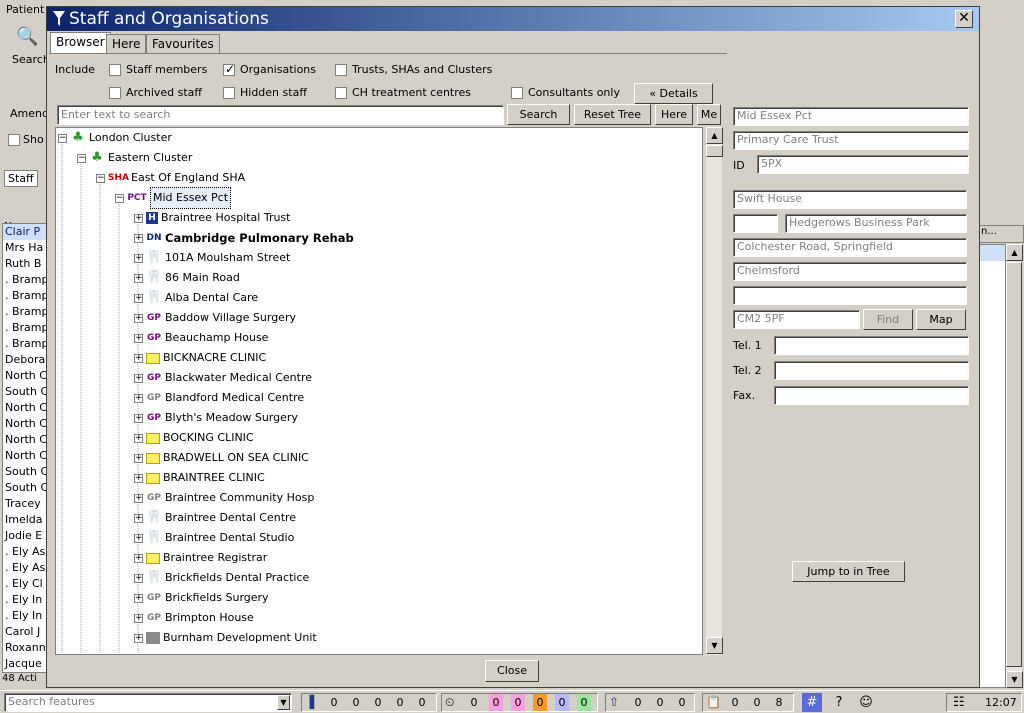  What do you see at coordinates (25, 568) in the screenshot?
I see `list-item: . Ely As` at bounding box center [25, 568].